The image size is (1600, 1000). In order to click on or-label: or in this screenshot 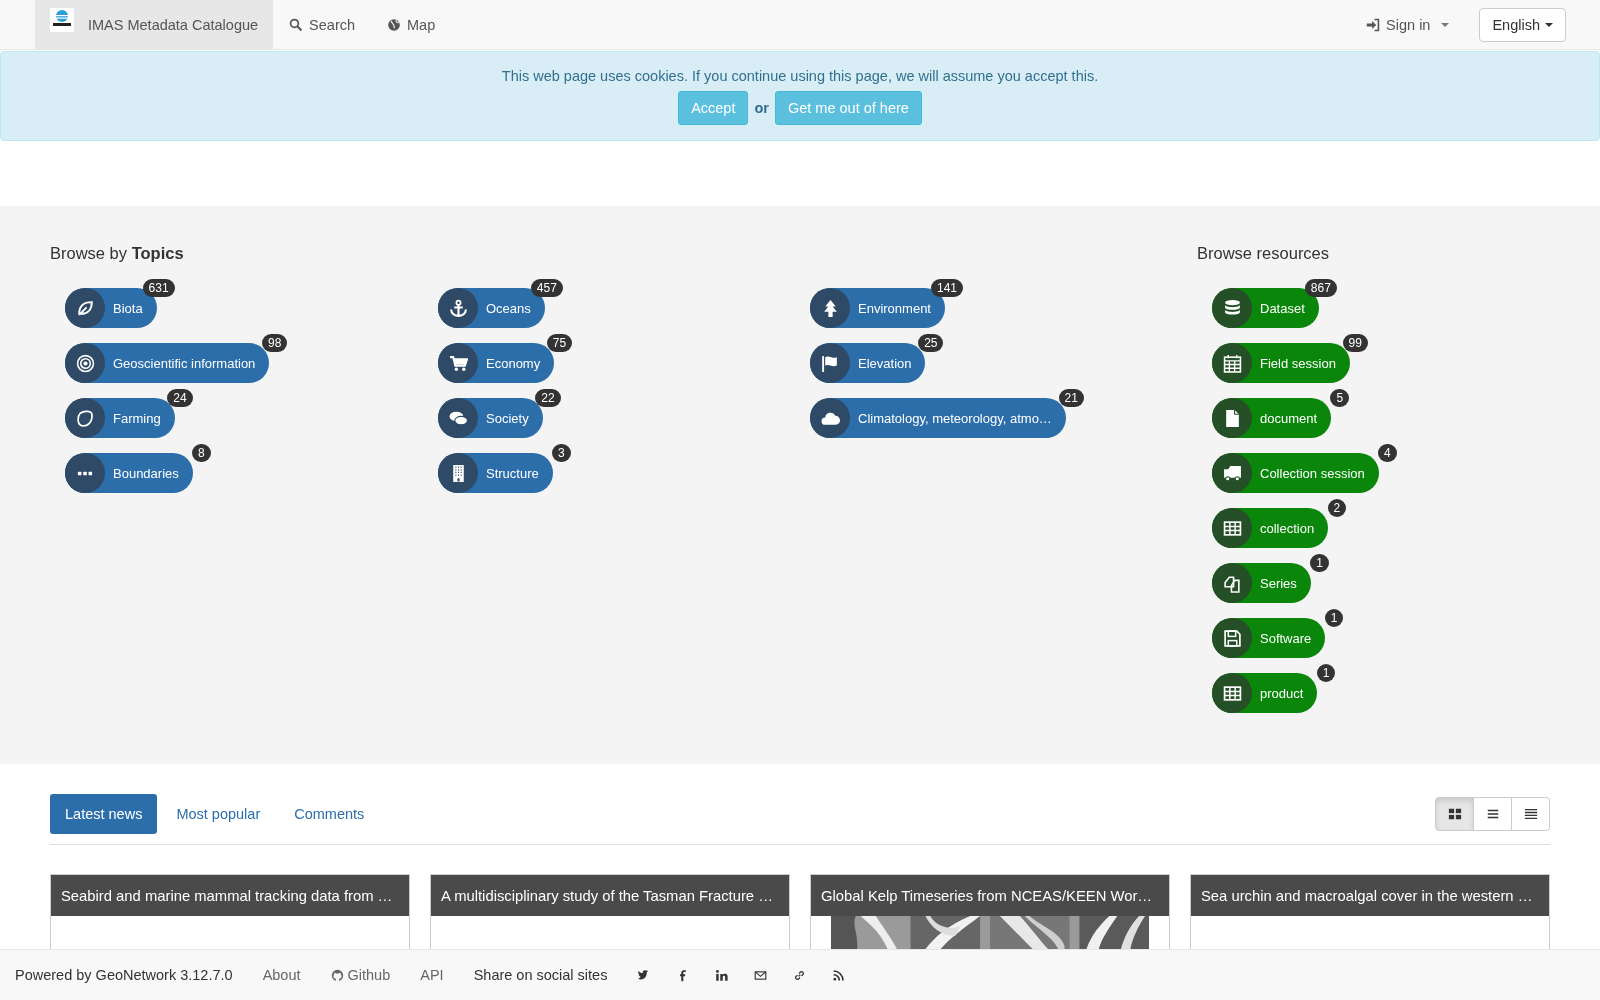, I will do `click(761, 108)`.